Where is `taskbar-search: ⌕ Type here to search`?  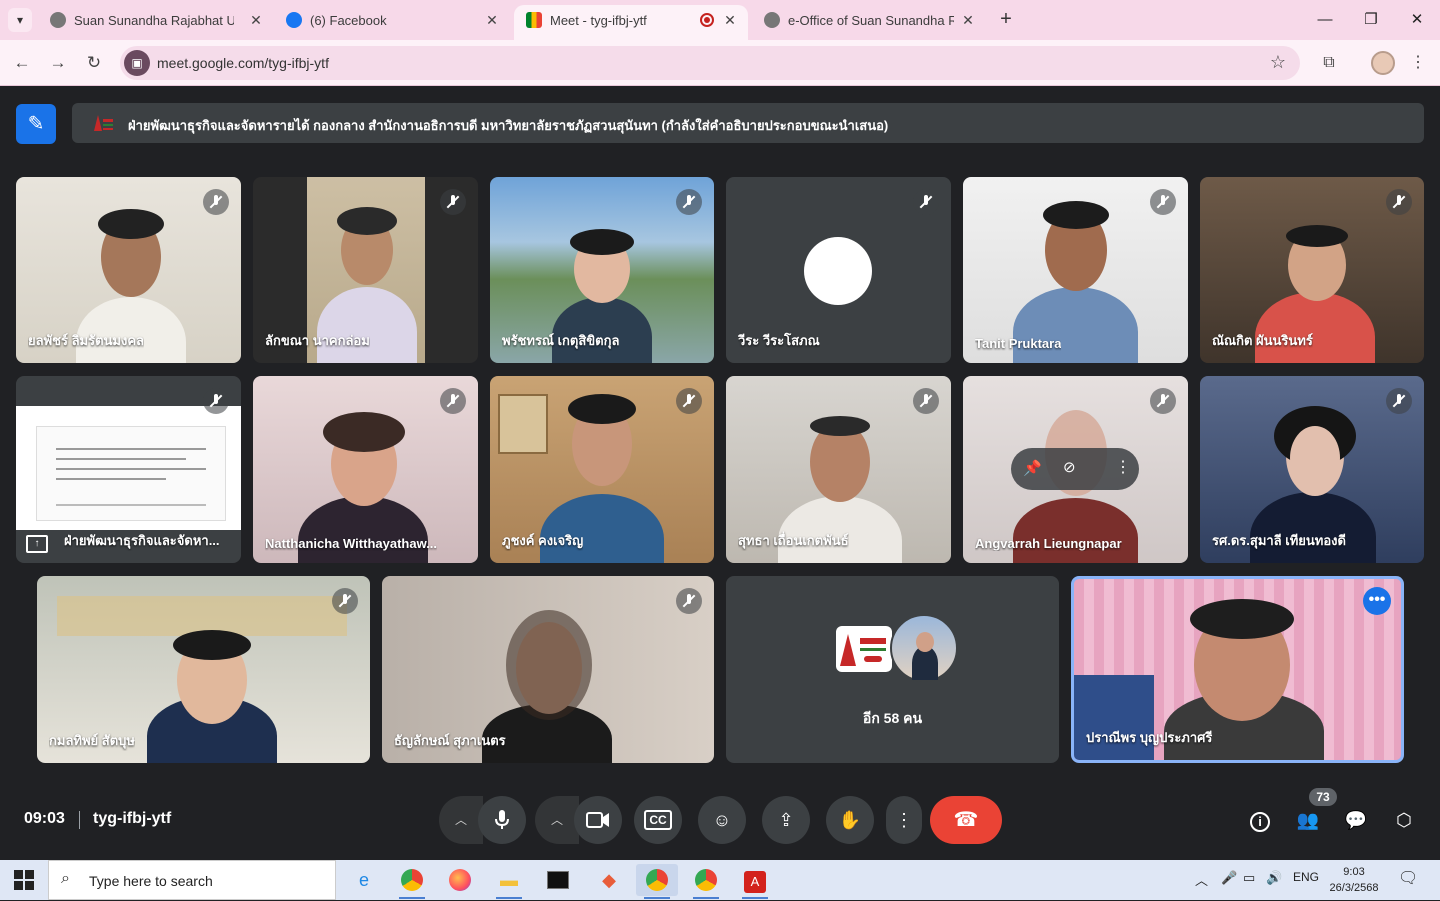
taskbar-search: ⌕ Type here to search is located at coordinates (192, 880).